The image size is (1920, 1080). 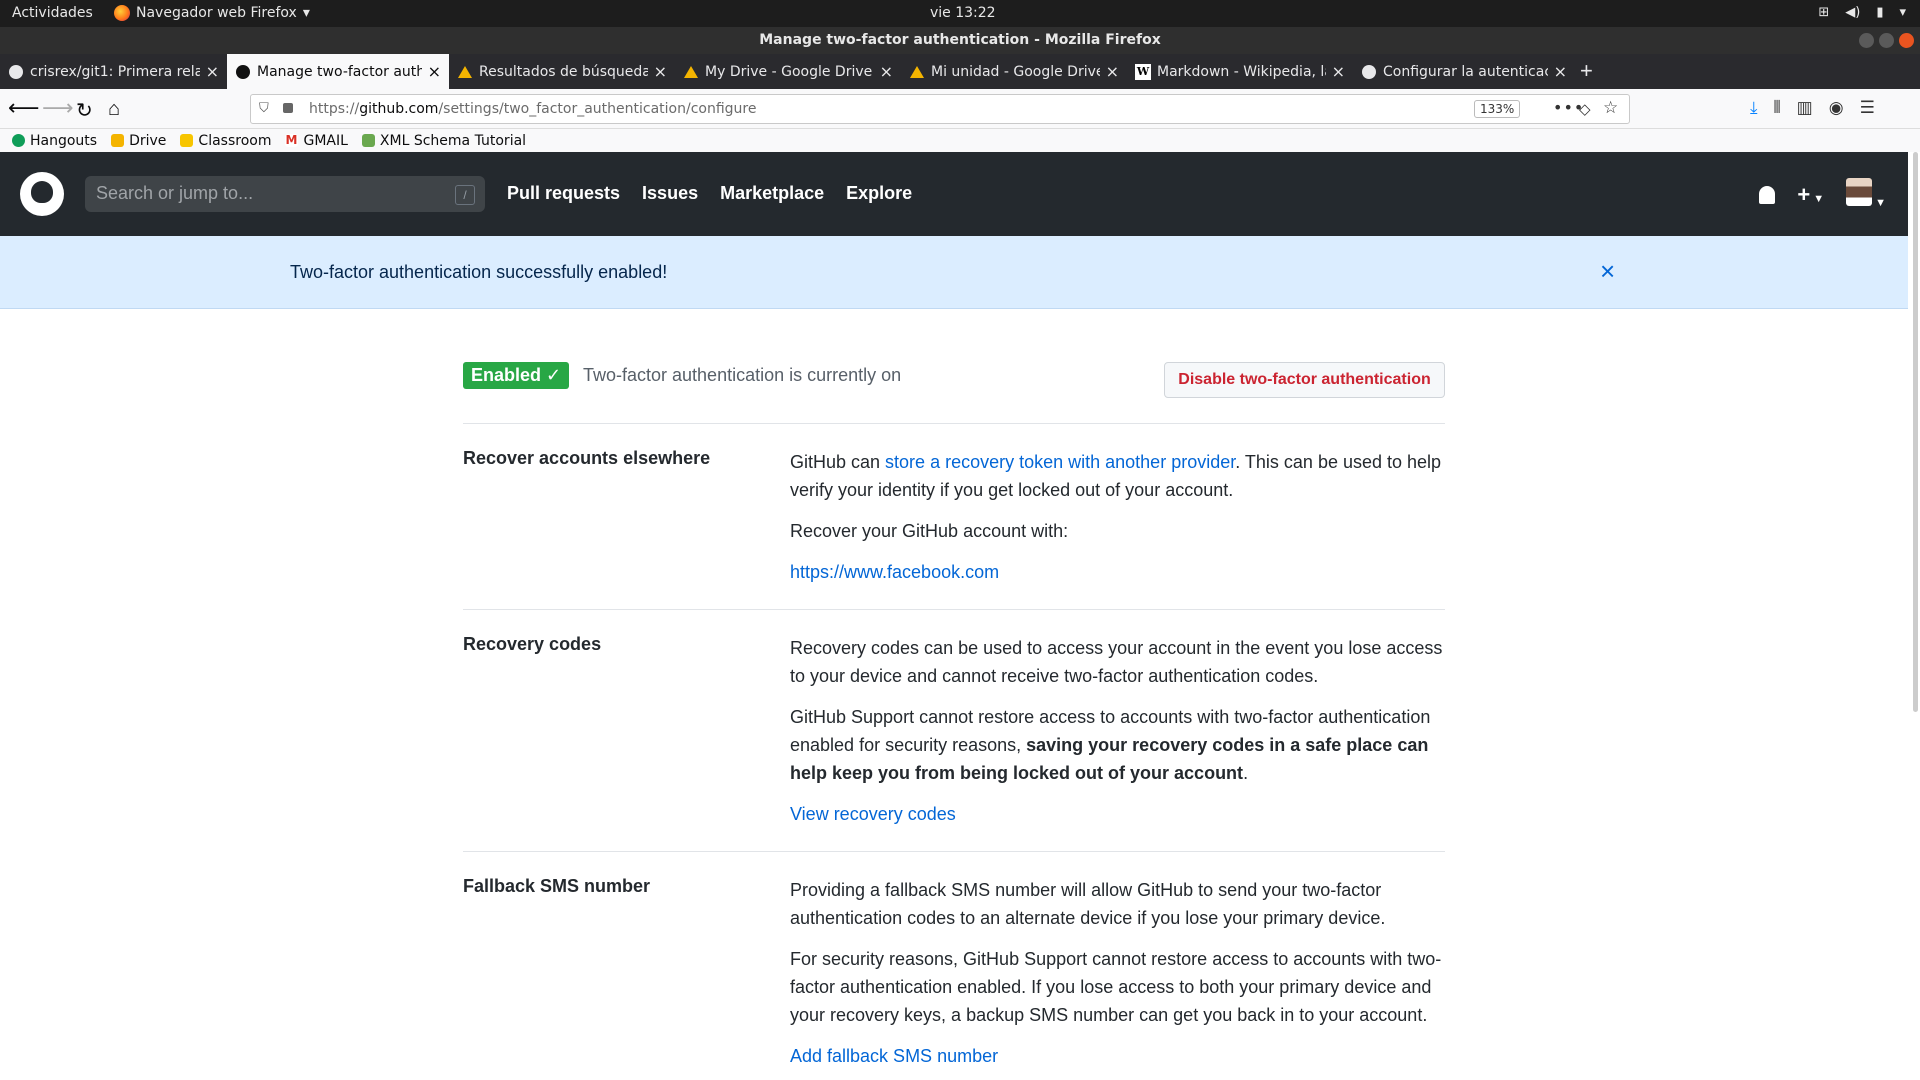 I want to click on tab: Resultados de búsqueda ×, so click(x=562, y=71).